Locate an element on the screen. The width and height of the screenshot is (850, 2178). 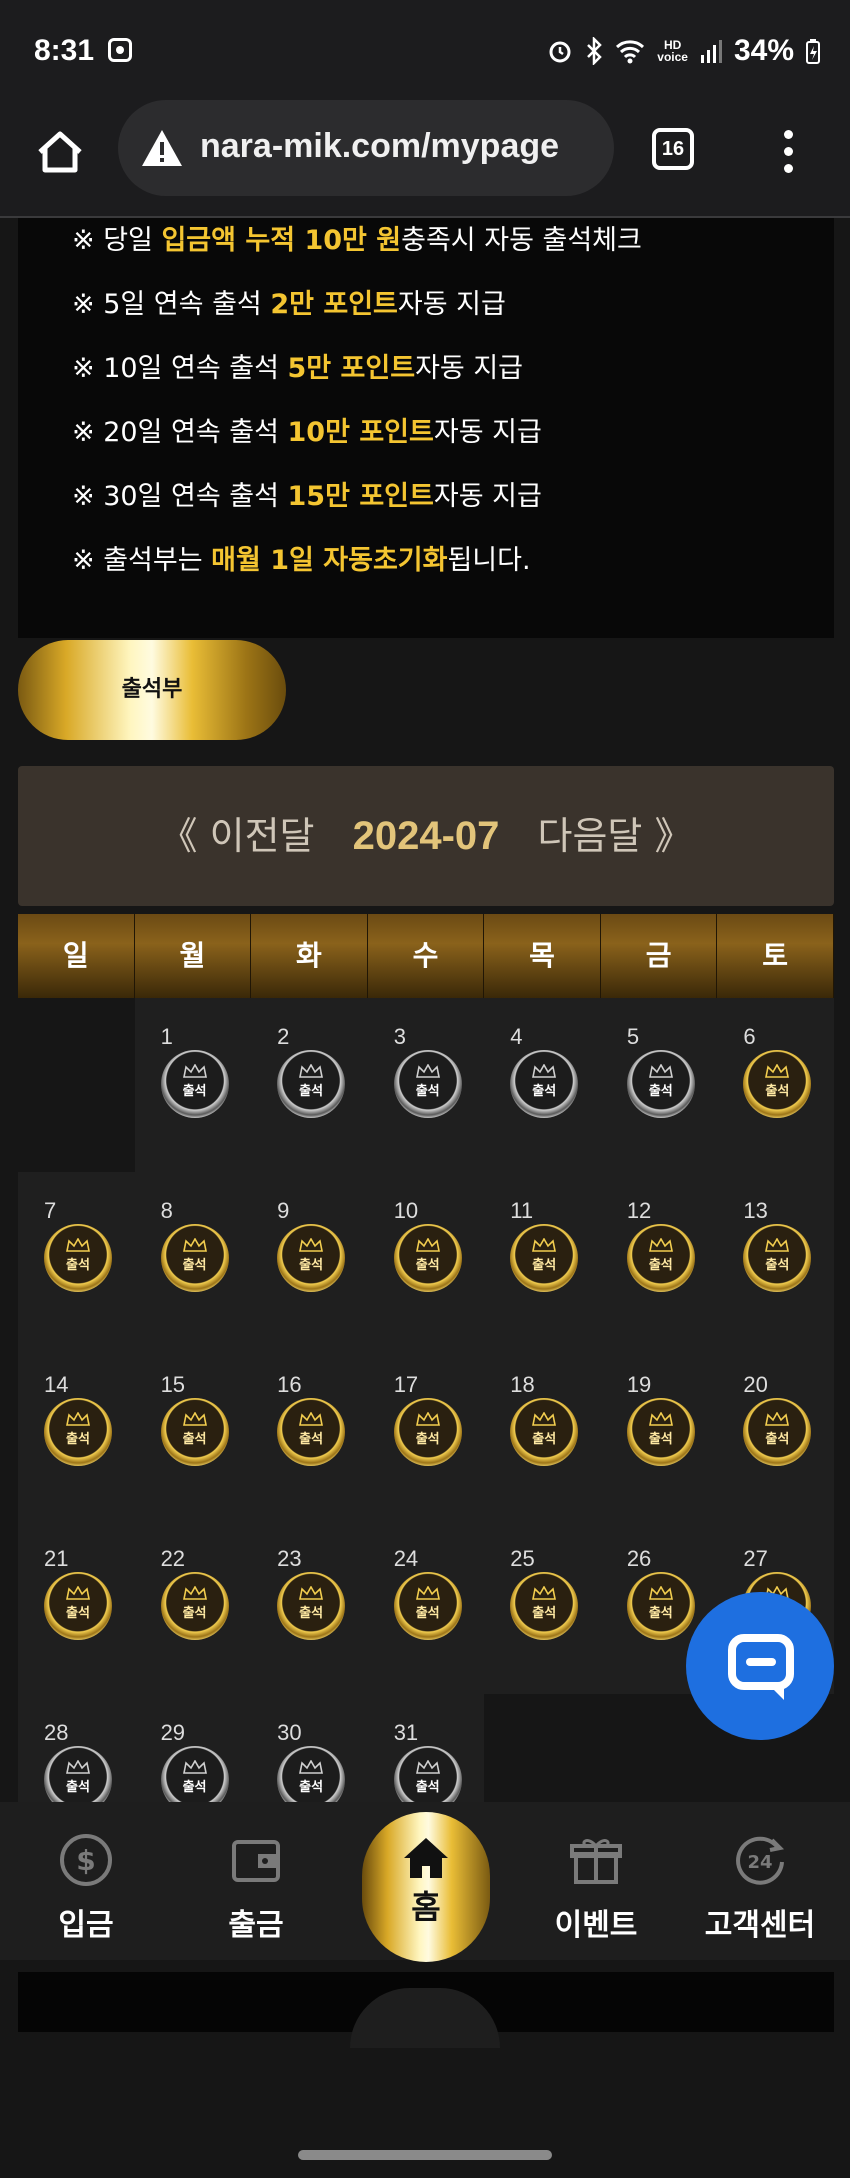
notice-line: ※ 20일 연속 출석 10만 포인트자동 지급 is located at coordinates (307, 432).